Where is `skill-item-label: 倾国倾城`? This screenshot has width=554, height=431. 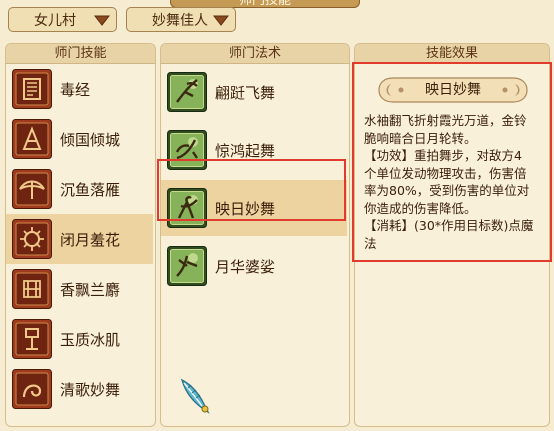
skill-item-label: 倾国倾城 is located at coordinates (90, 139).